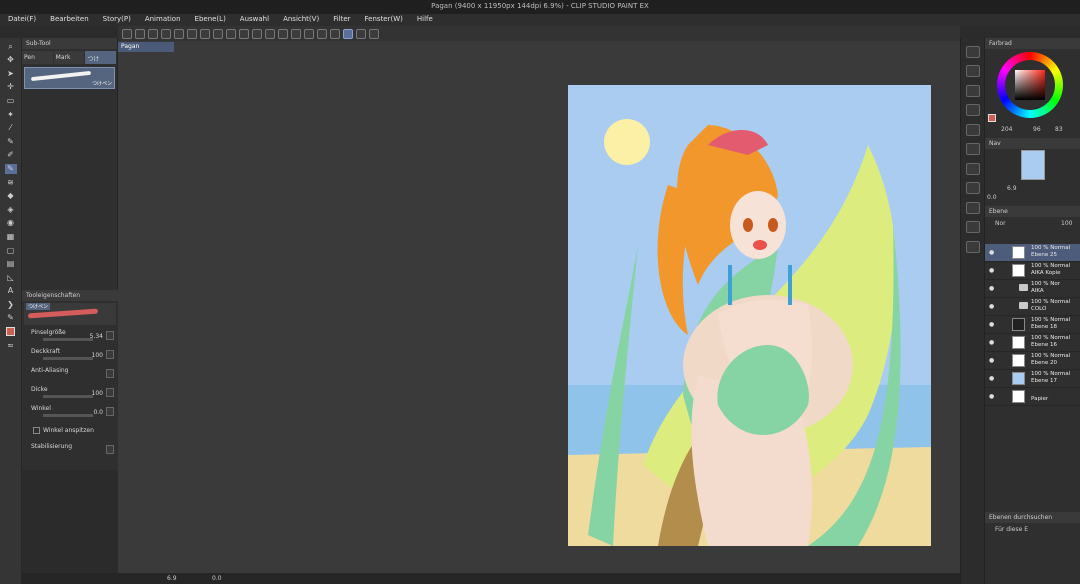 The height and width of the screenshot is (584, 1080). What do you see at coordinates (110, 392) in the screenshot?
I see `thickness-button` at bounding box center [110, 392].